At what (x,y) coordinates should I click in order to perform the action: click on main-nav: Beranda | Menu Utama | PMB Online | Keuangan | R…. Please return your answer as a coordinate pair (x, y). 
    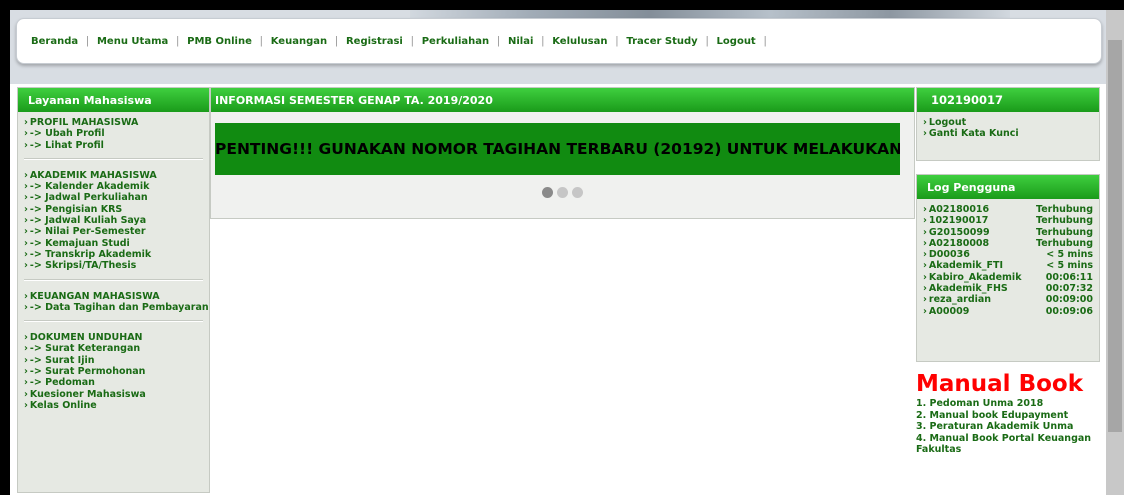
    Looking at the image, I should click on (559, 41).